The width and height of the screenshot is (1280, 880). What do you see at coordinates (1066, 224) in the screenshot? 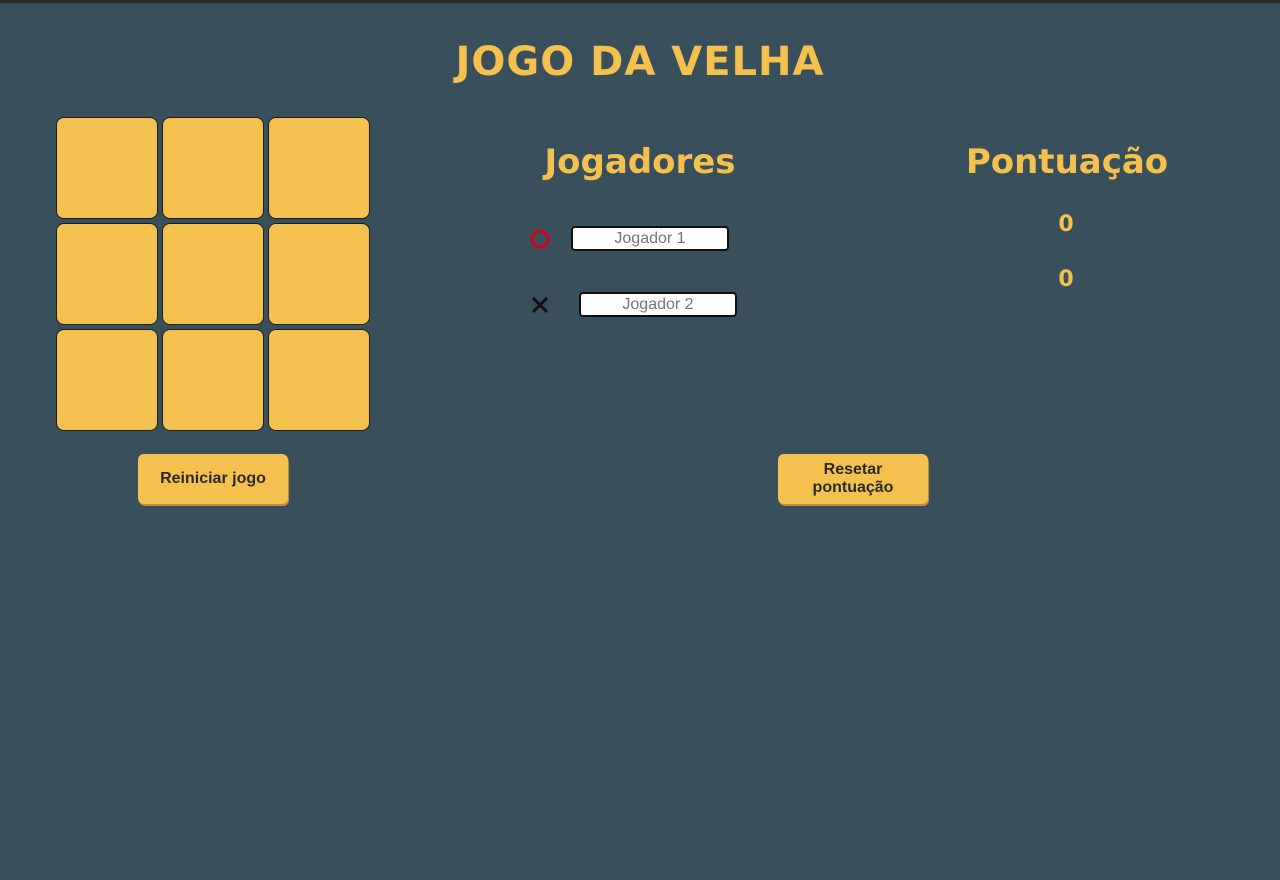
I see `player1-score: 0` at bounding box center [1066, 224].